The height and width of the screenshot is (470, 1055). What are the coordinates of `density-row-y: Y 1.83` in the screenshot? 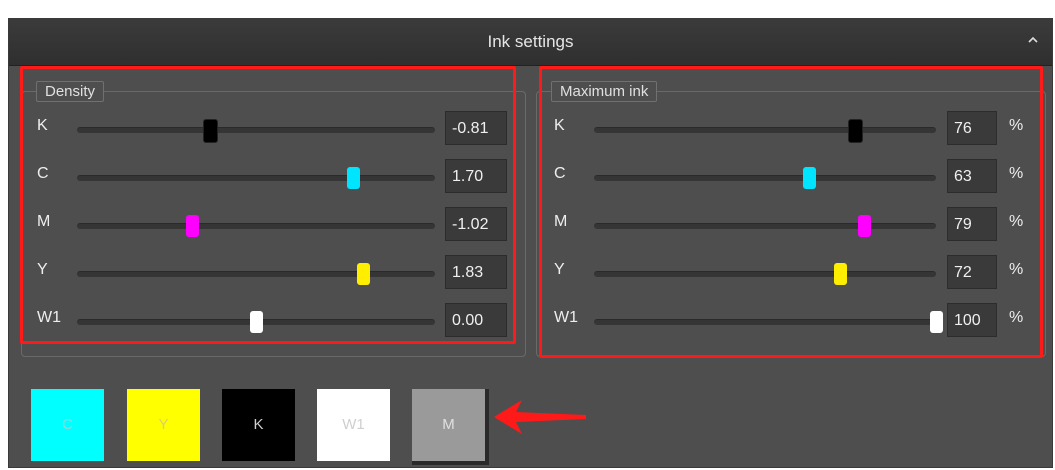 It's located at (277, 273).